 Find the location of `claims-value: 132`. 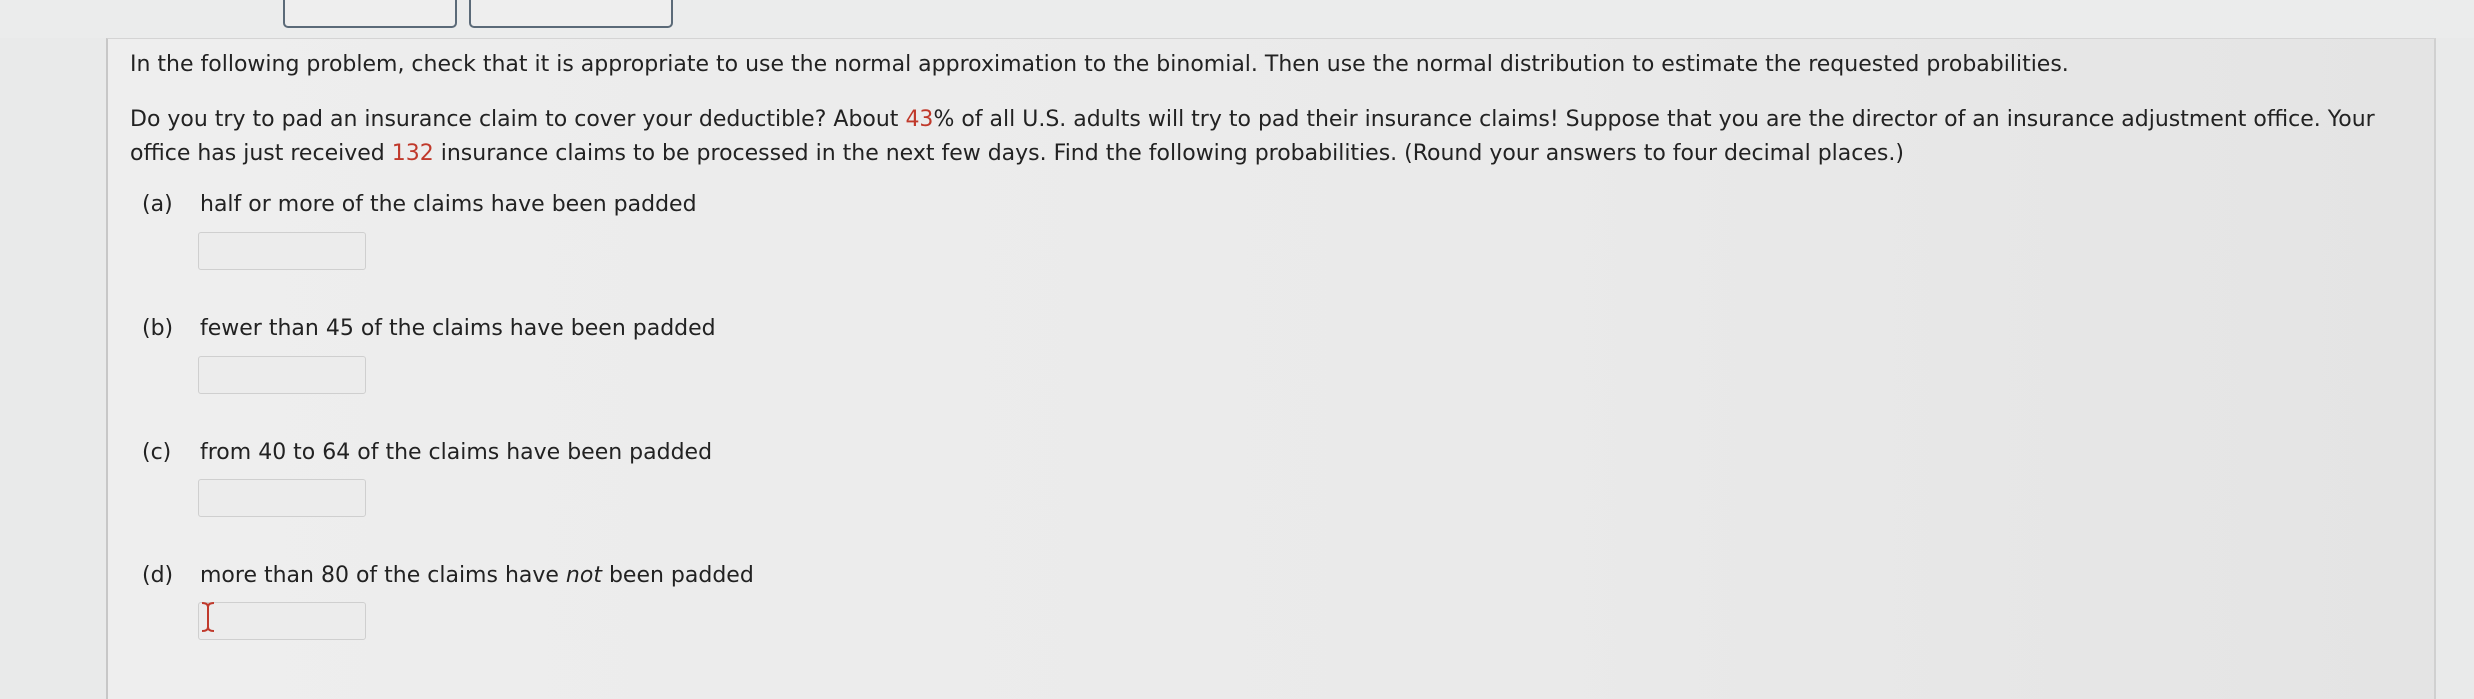

claims-value: 132 is located at coordinates (412, 153).